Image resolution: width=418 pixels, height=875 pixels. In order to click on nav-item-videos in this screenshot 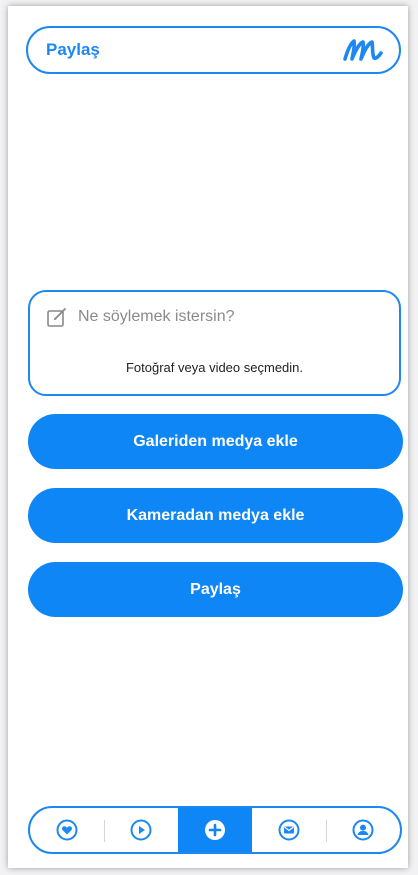, I will do `click(141, 830)`.